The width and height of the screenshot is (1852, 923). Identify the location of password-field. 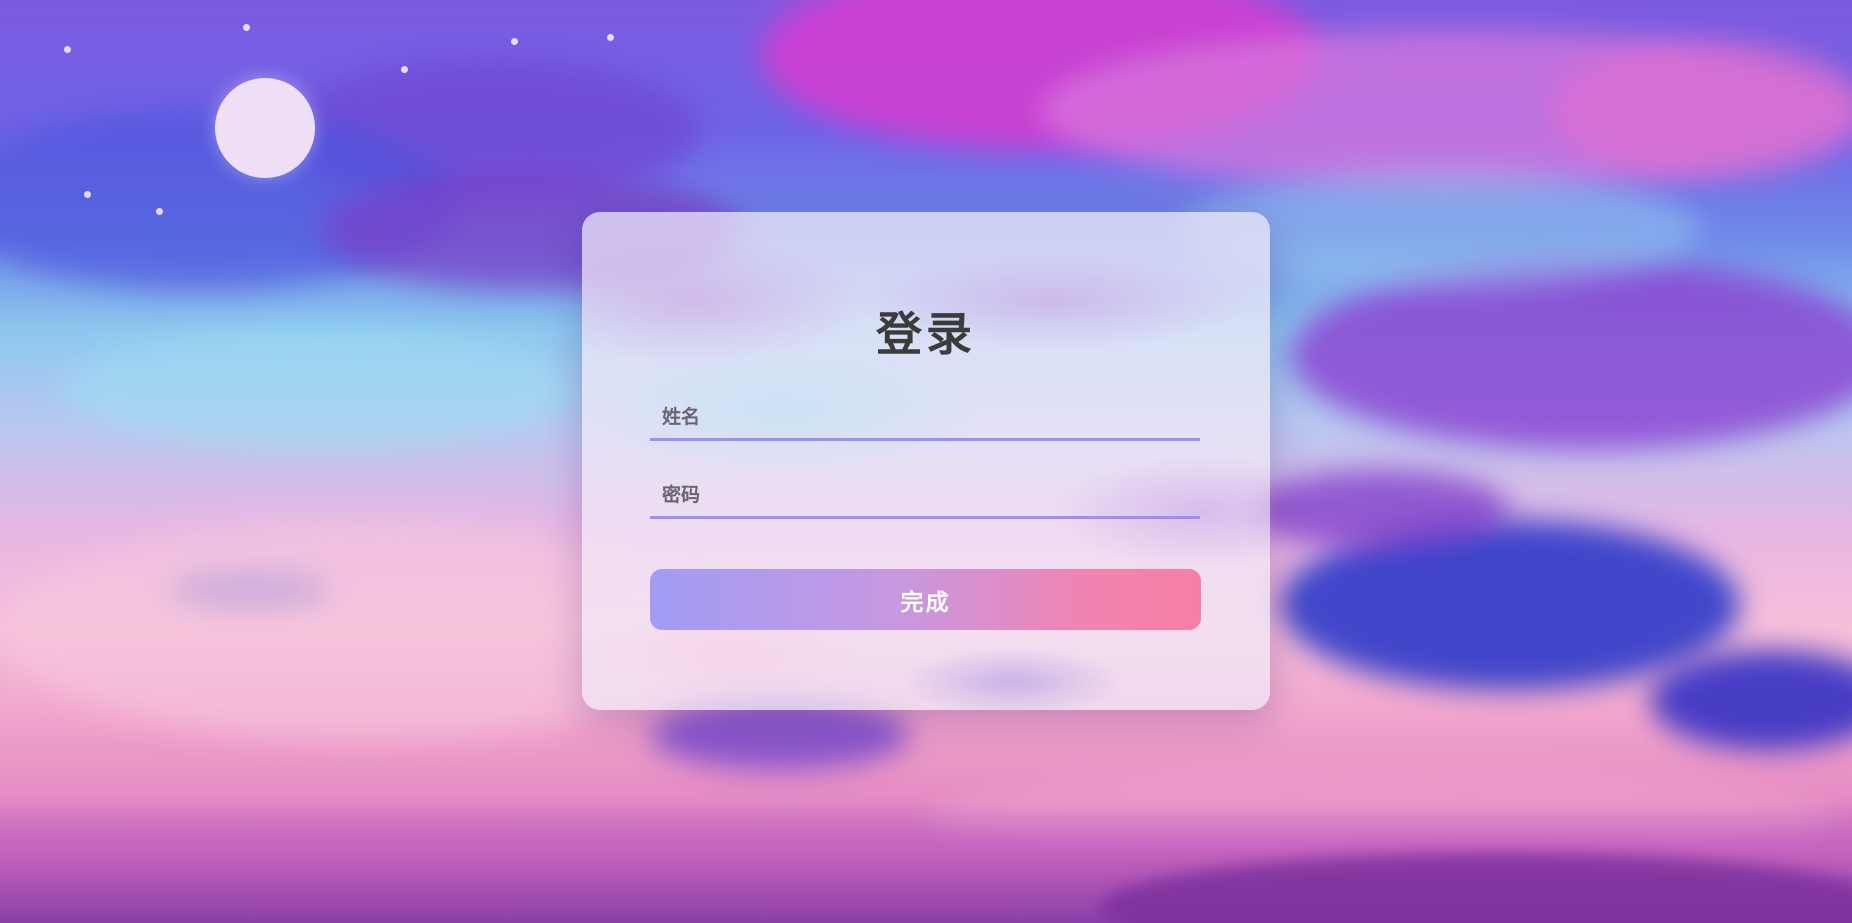
(925, 494).